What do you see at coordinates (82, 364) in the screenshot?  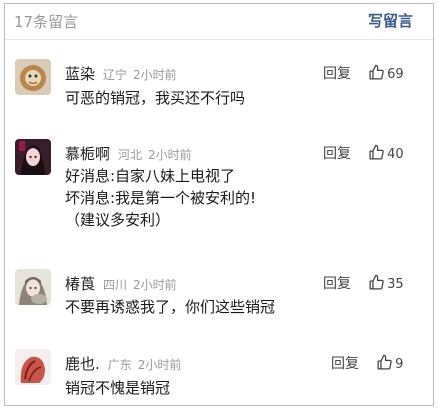 I see `username: 鹿也.` at bounding box center [82, 364].